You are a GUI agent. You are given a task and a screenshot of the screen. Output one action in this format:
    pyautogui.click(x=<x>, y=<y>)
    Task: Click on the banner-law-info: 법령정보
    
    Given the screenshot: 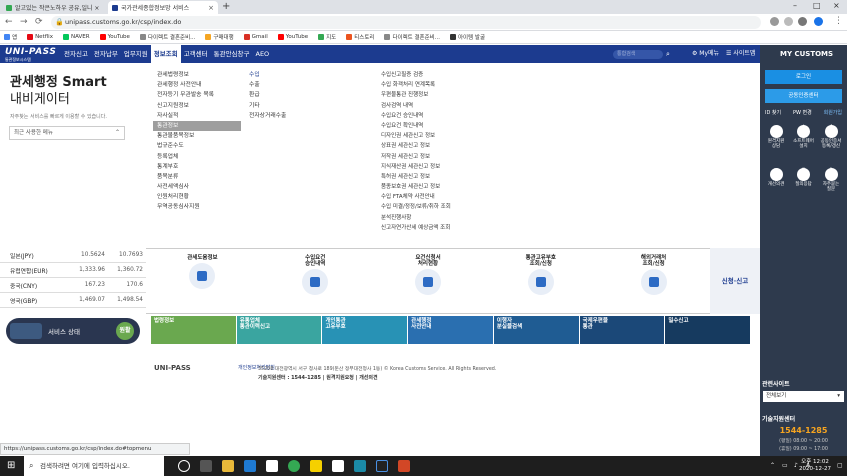 What is the action you would take?
    pyautogui.click(x=193, y=330)
    